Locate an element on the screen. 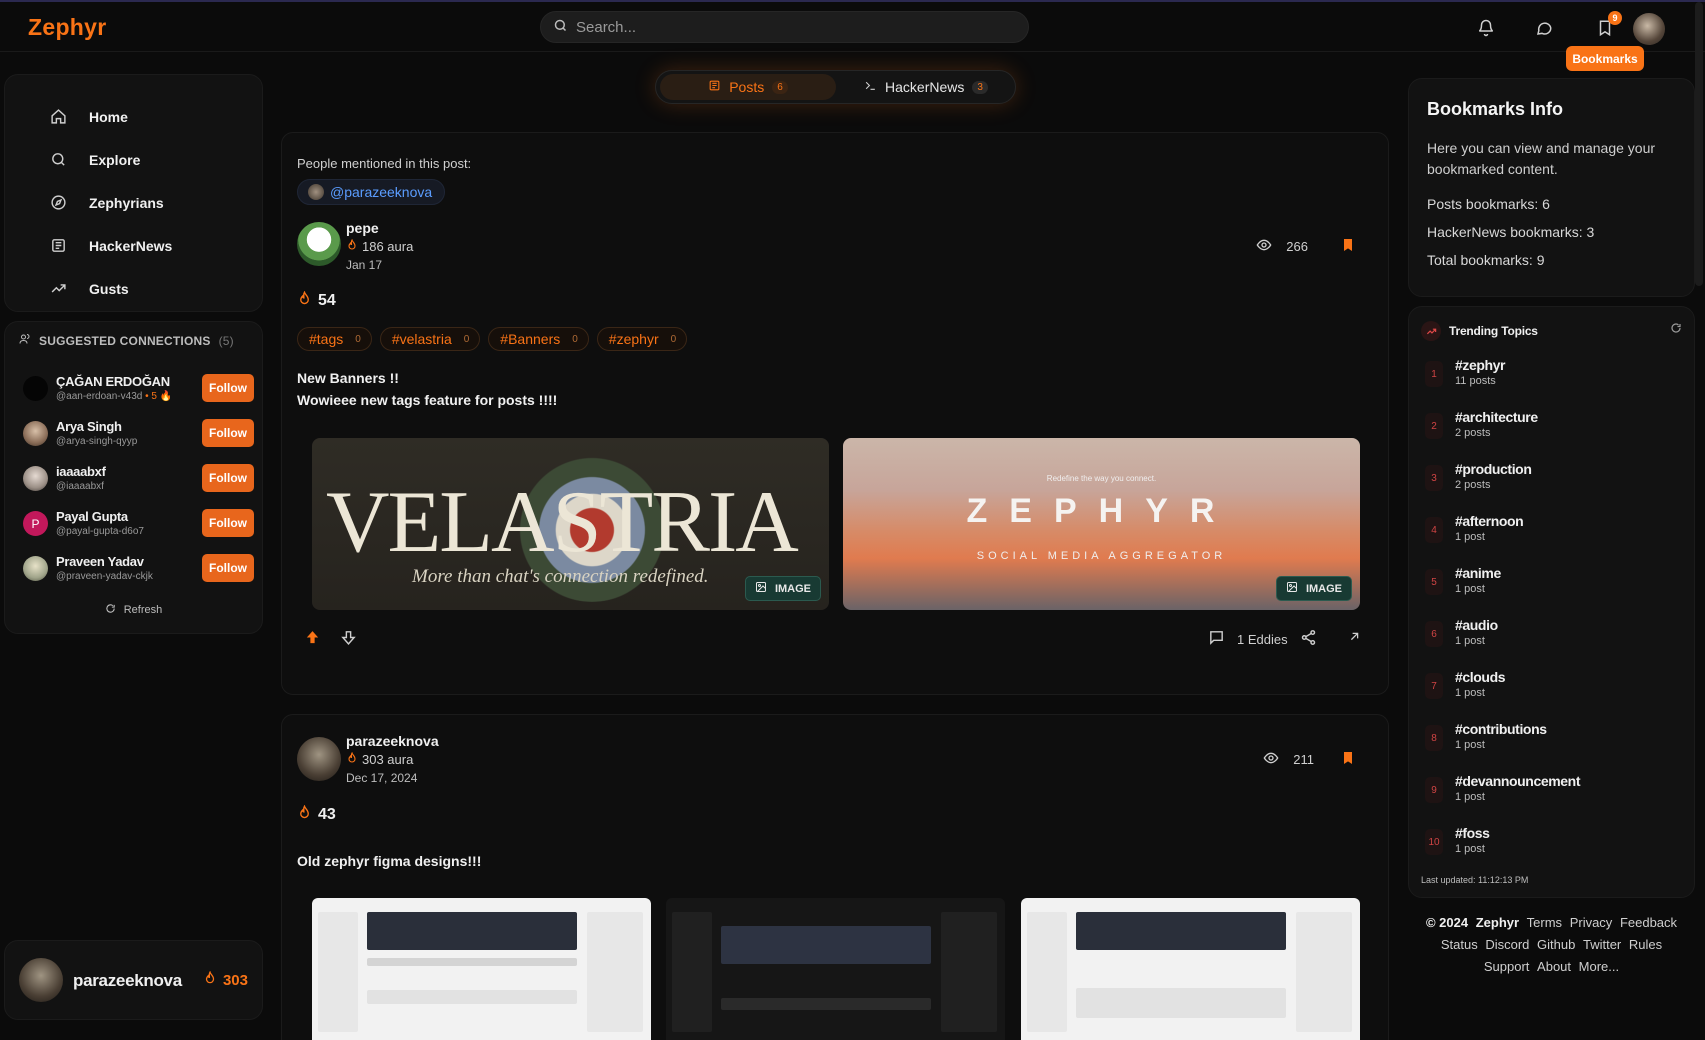 The width and height of the screenshot is (1705, 1040). search-bar is located at coordinates (784, 27).